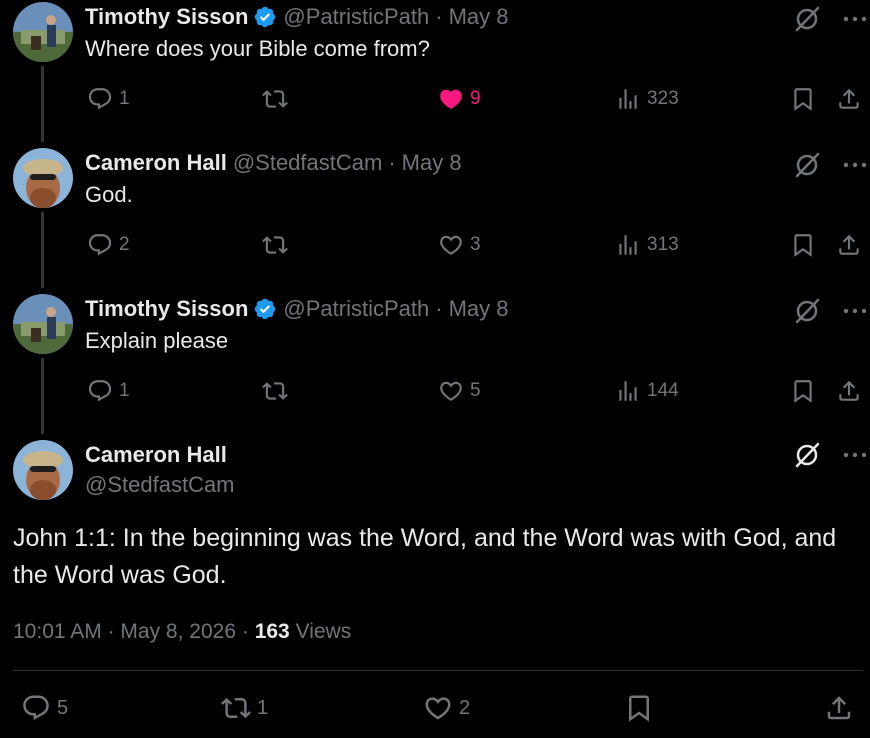 The image size is (870, 738). What do you see at coordinates (178, 631) in the screenshot?
I see `post-date: May 8, 2026` at bounding box center [178, 631].